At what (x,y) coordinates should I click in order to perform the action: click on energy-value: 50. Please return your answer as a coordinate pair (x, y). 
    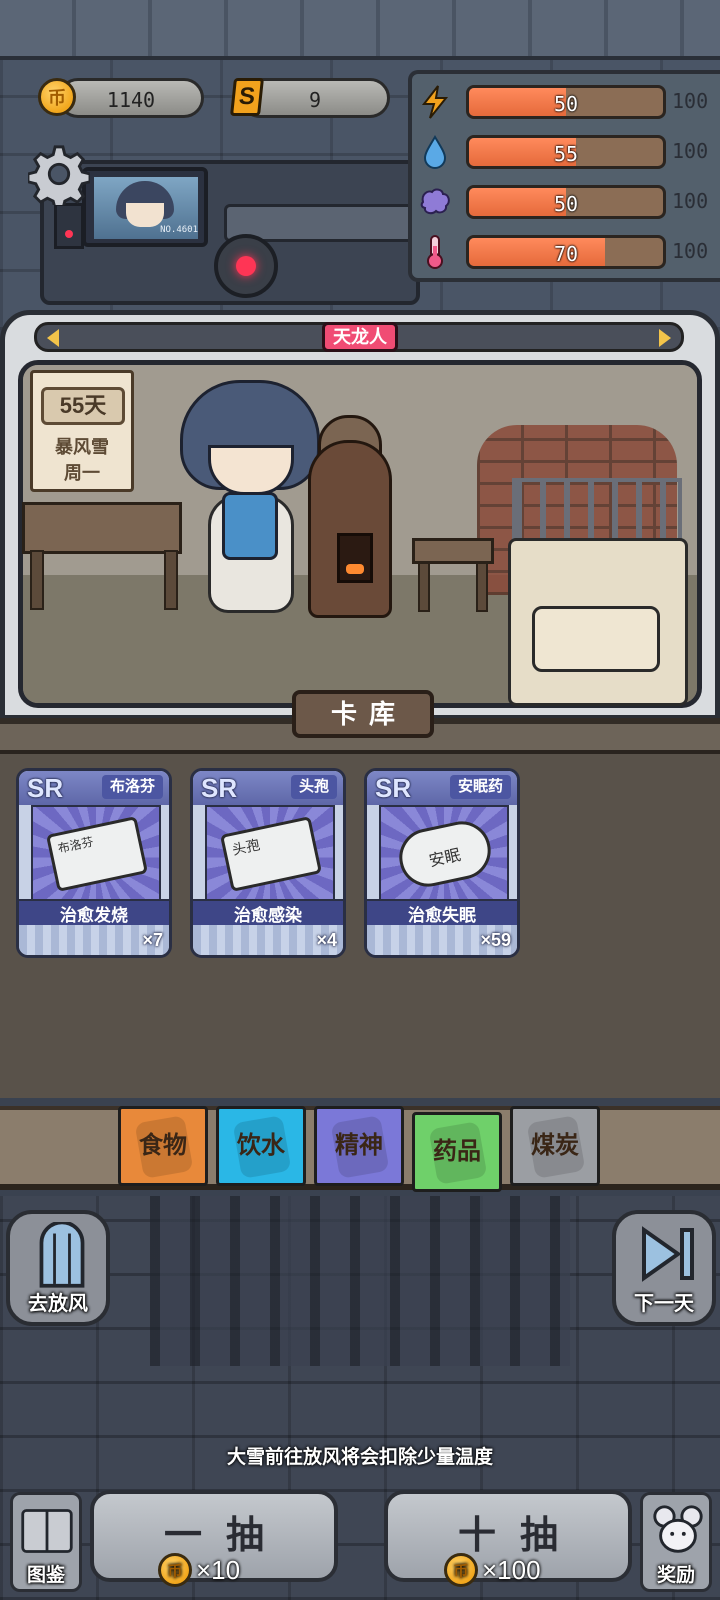
    Looking at the image, I should click on (566, 104).